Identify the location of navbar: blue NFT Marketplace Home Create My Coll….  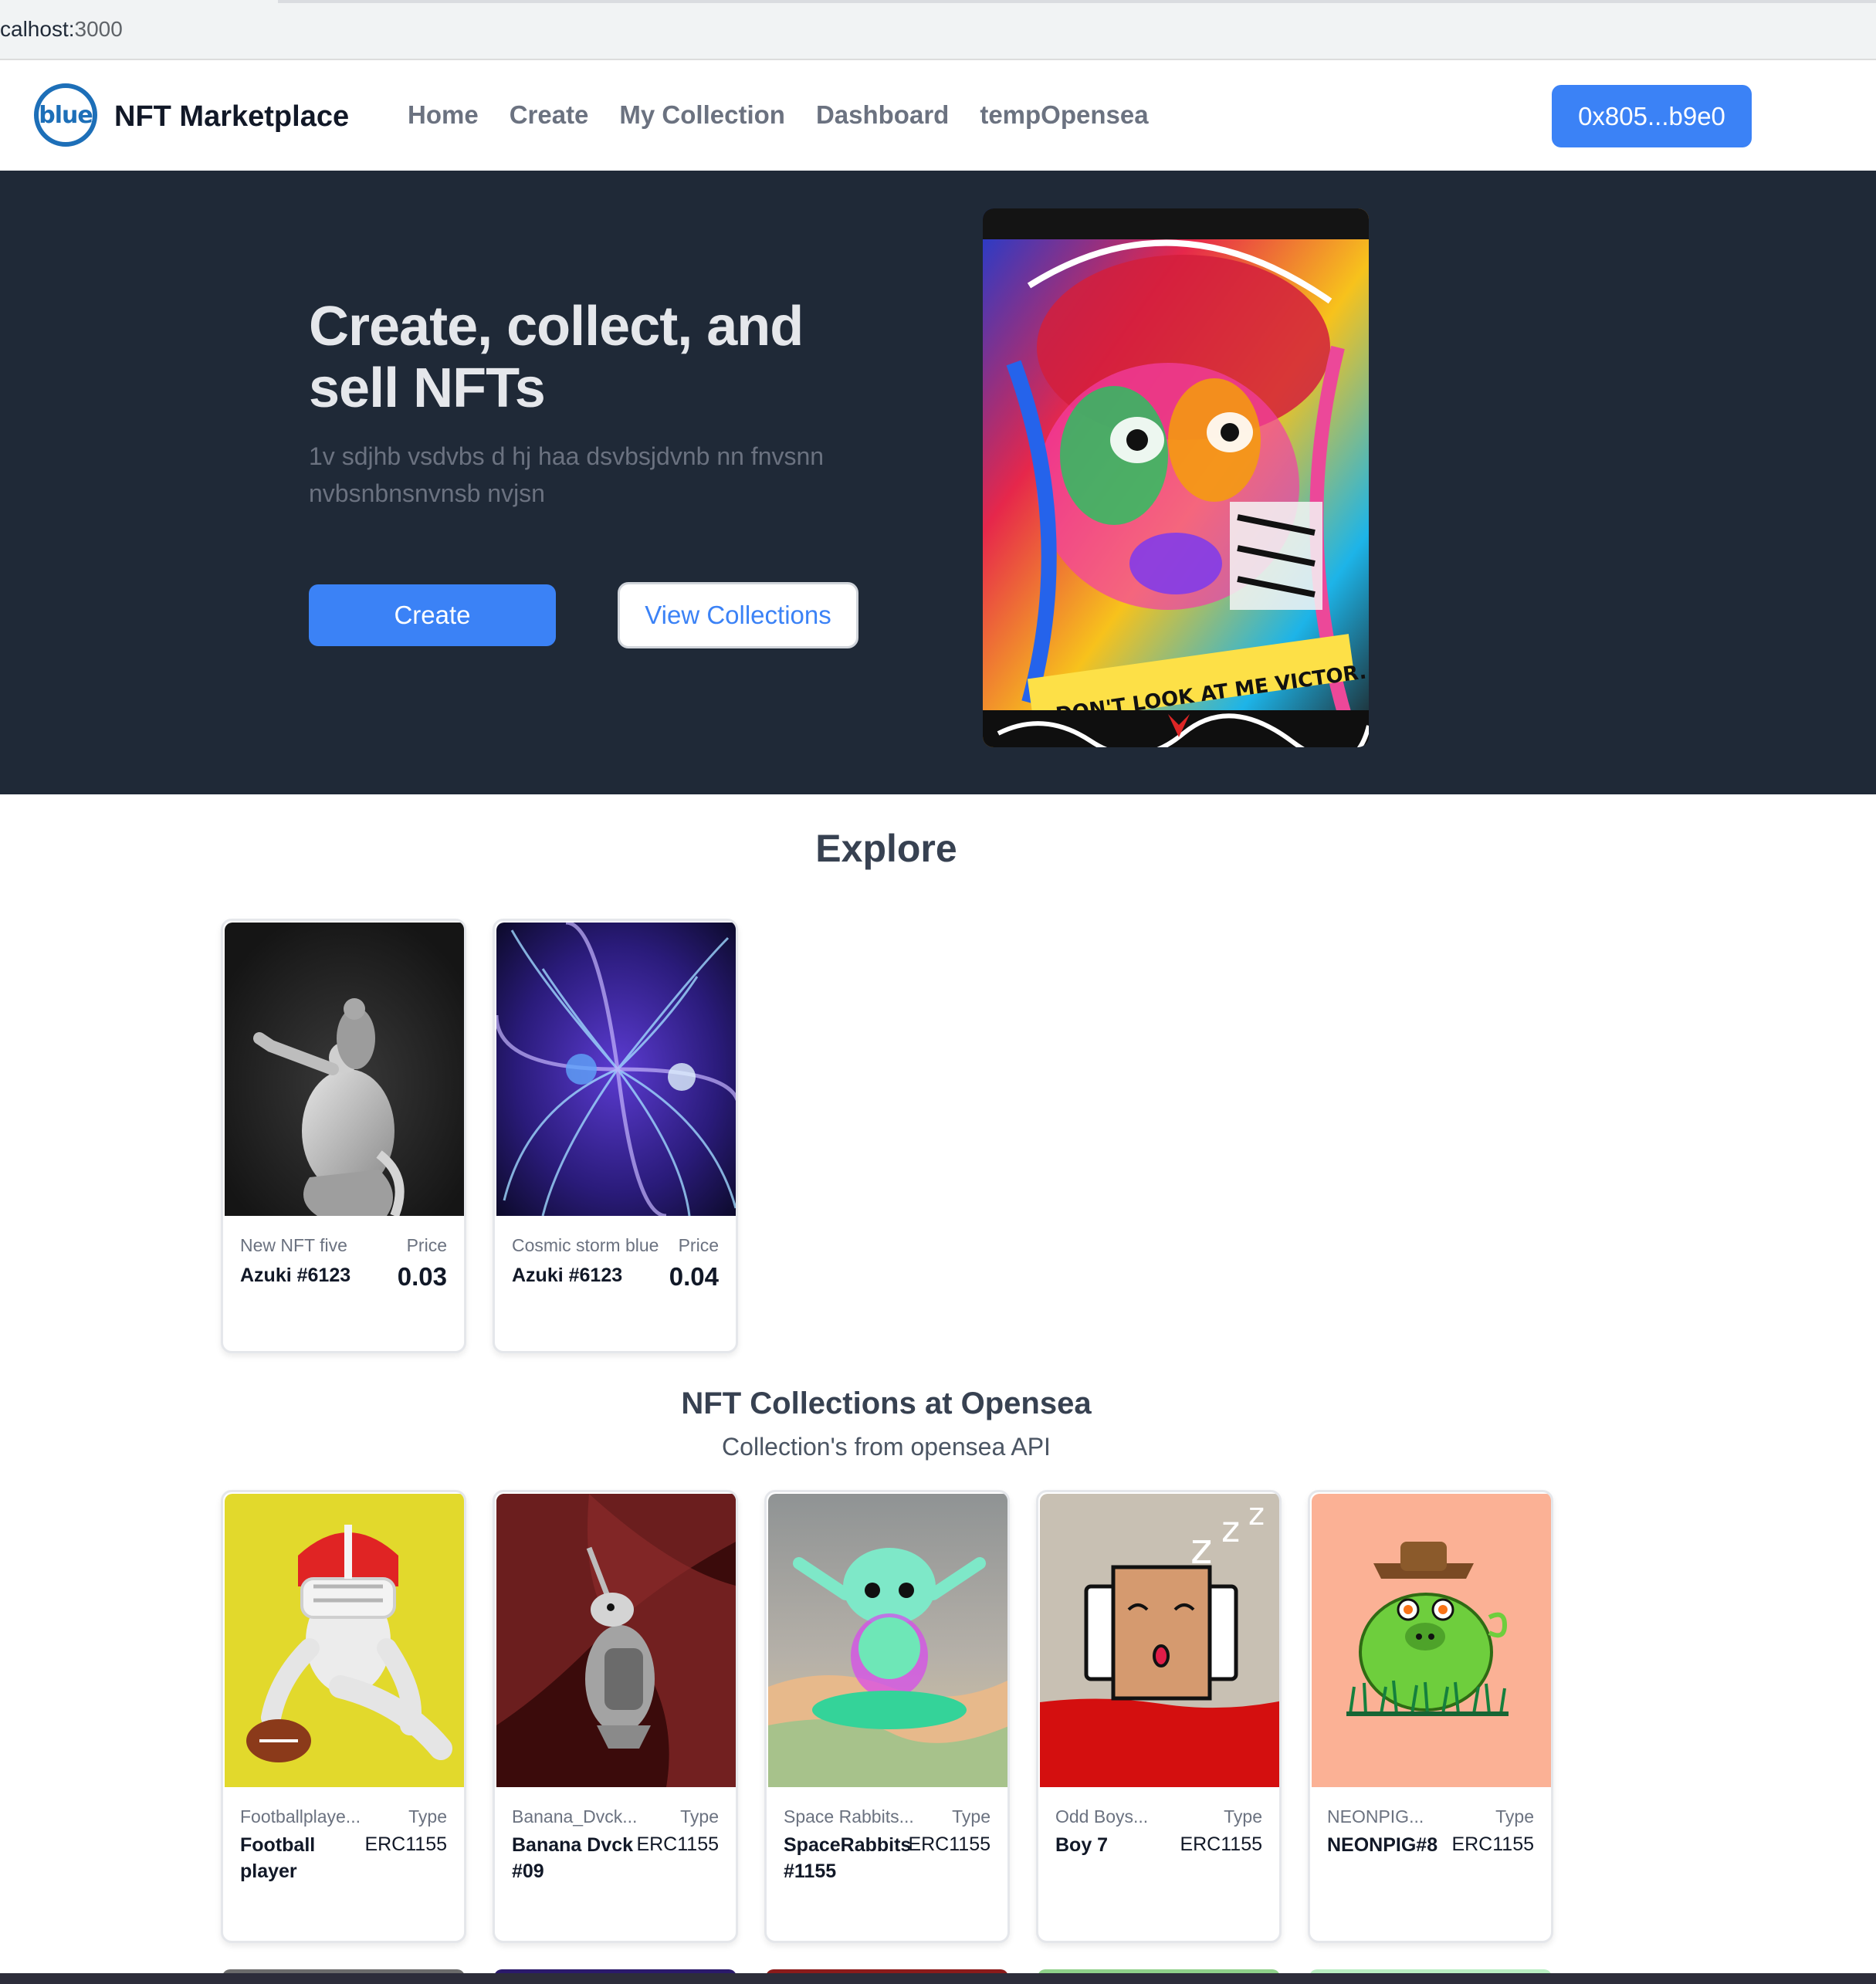
(938, 115).